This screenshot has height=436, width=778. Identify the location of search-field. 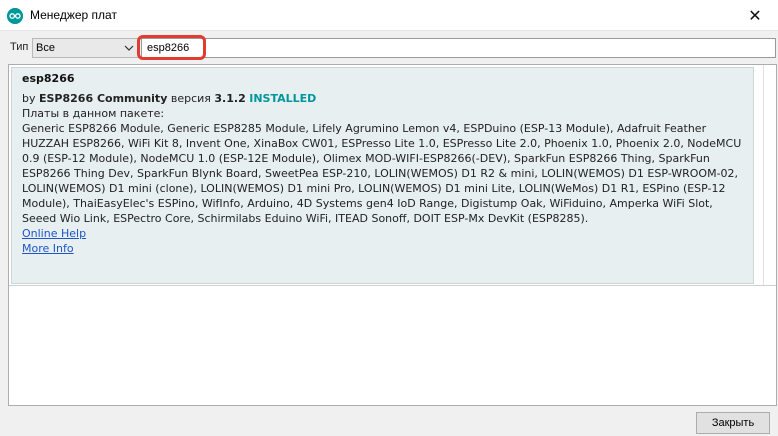
(458, 48).